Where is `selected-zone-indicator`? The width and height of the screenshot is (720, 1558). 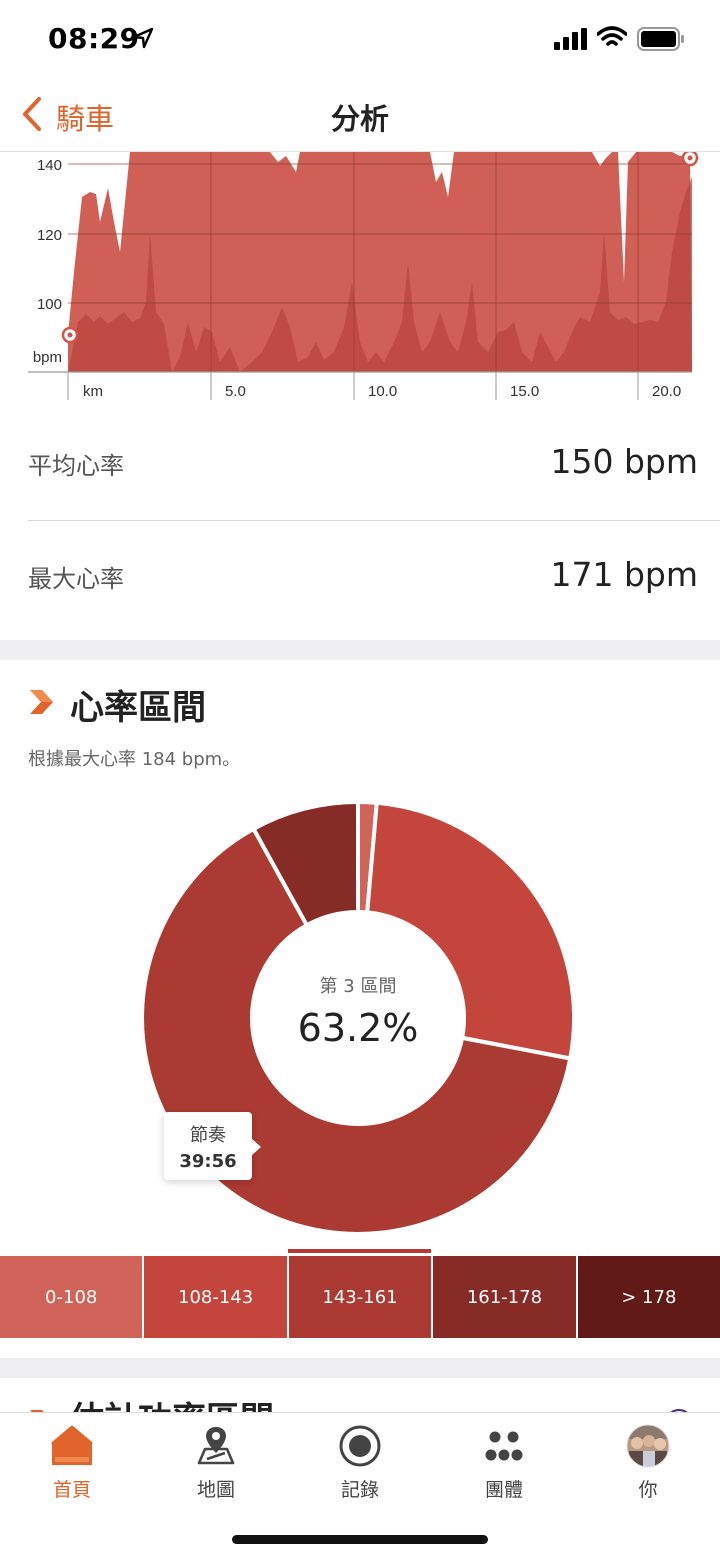
selected-zone-indicator is located at coordinates (359, 1251).